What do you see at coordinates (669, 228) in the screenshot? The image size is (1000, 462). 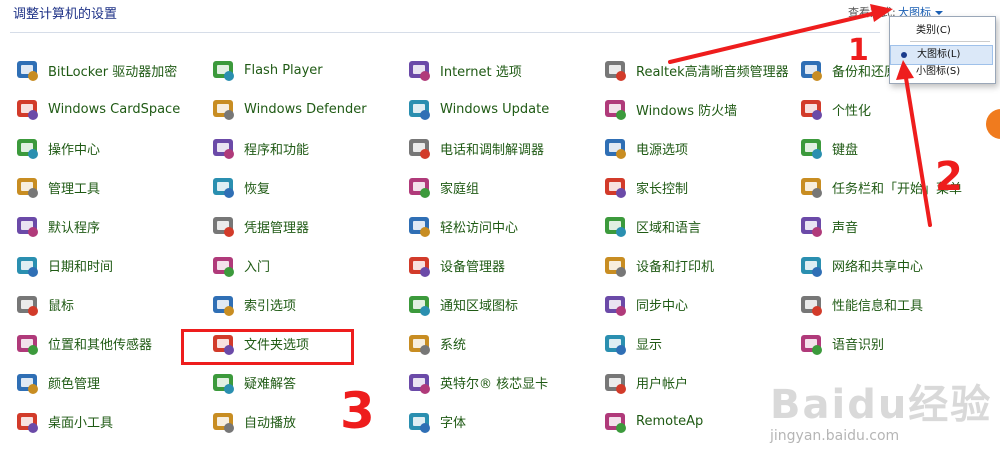 I see `control-panel-item-label: 区域和语言` at bounding box center [669, 228].